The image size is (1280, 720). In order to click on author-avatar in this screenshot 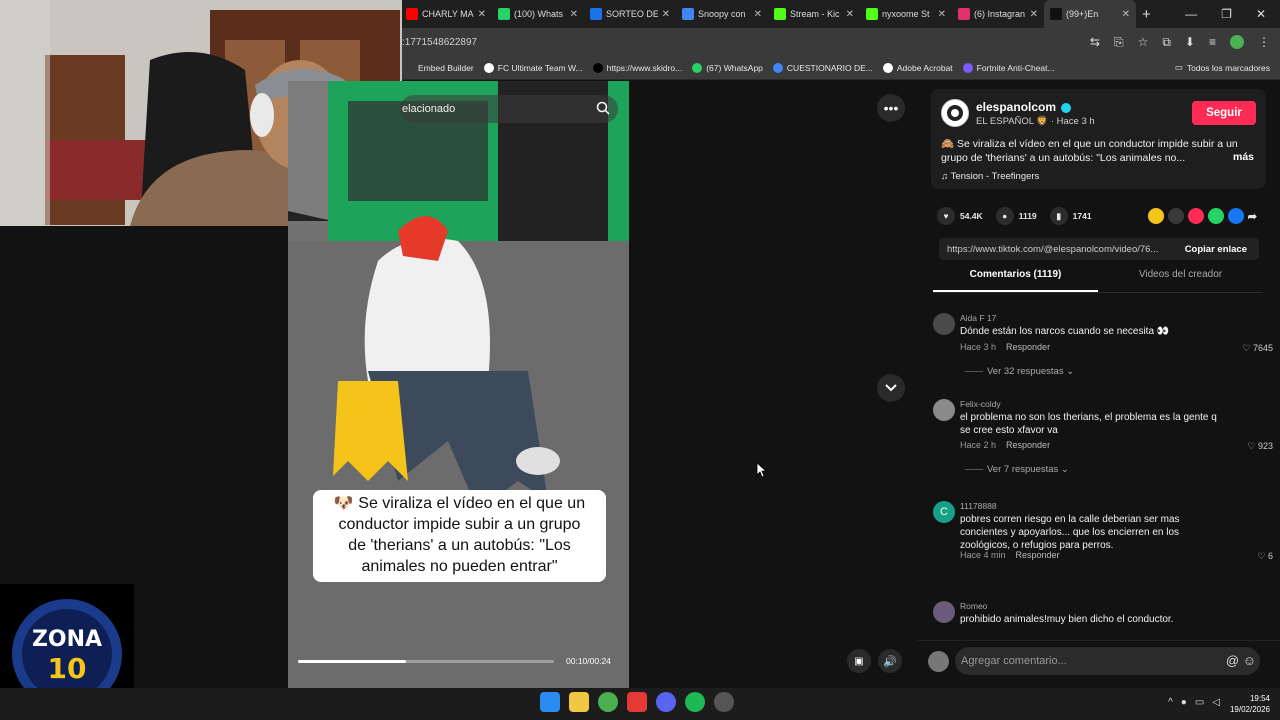, I will do `click(955, 113)`.